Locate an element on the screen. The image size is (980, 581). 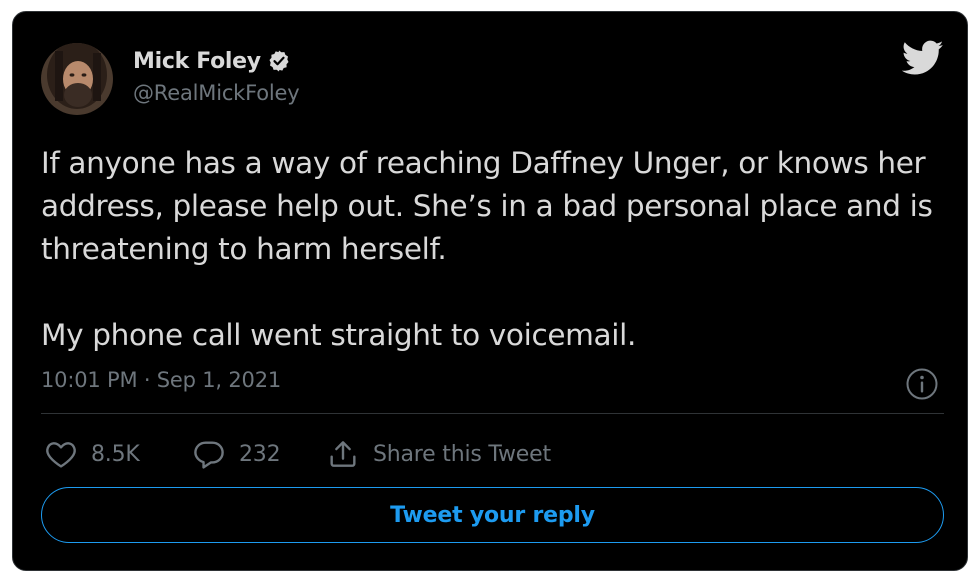
heart-icon is located at coordinates (61, 454).